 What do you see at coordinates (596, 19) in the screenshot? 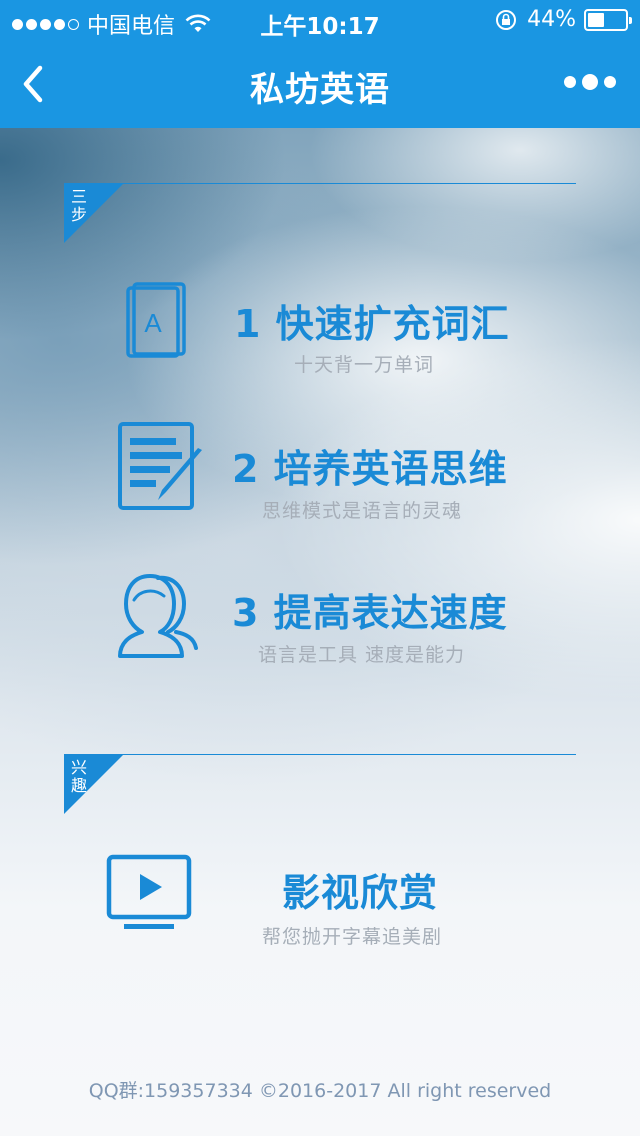
I see `battery-level-fill` at bounding box center [596, 19].